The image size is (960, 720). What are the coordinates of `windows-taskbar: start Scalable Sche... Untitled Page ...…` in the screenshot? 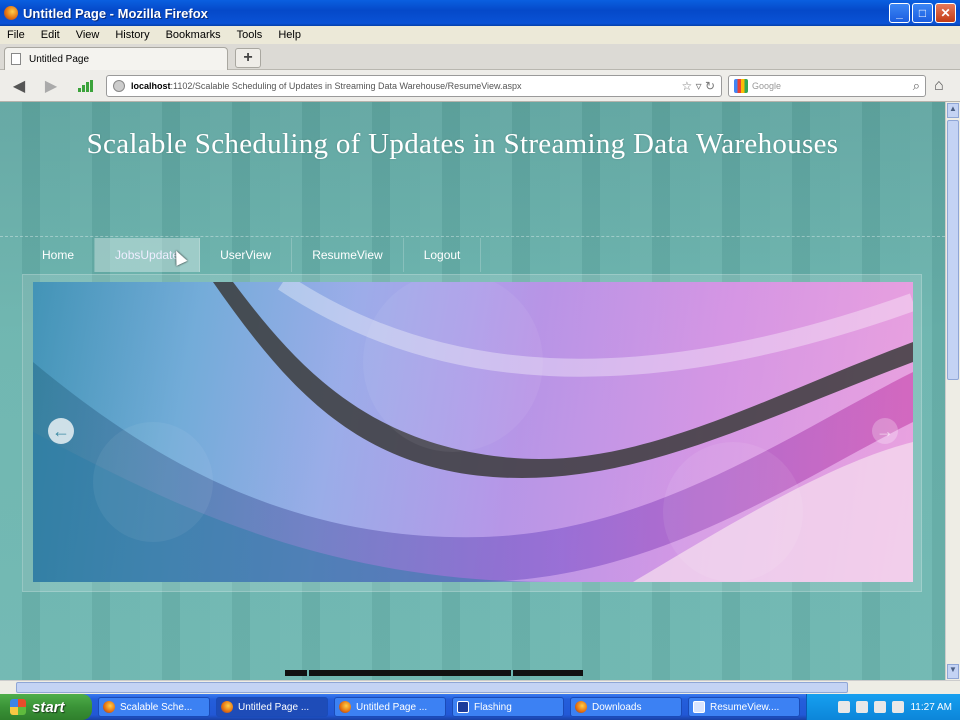 It's located at (480, 707).